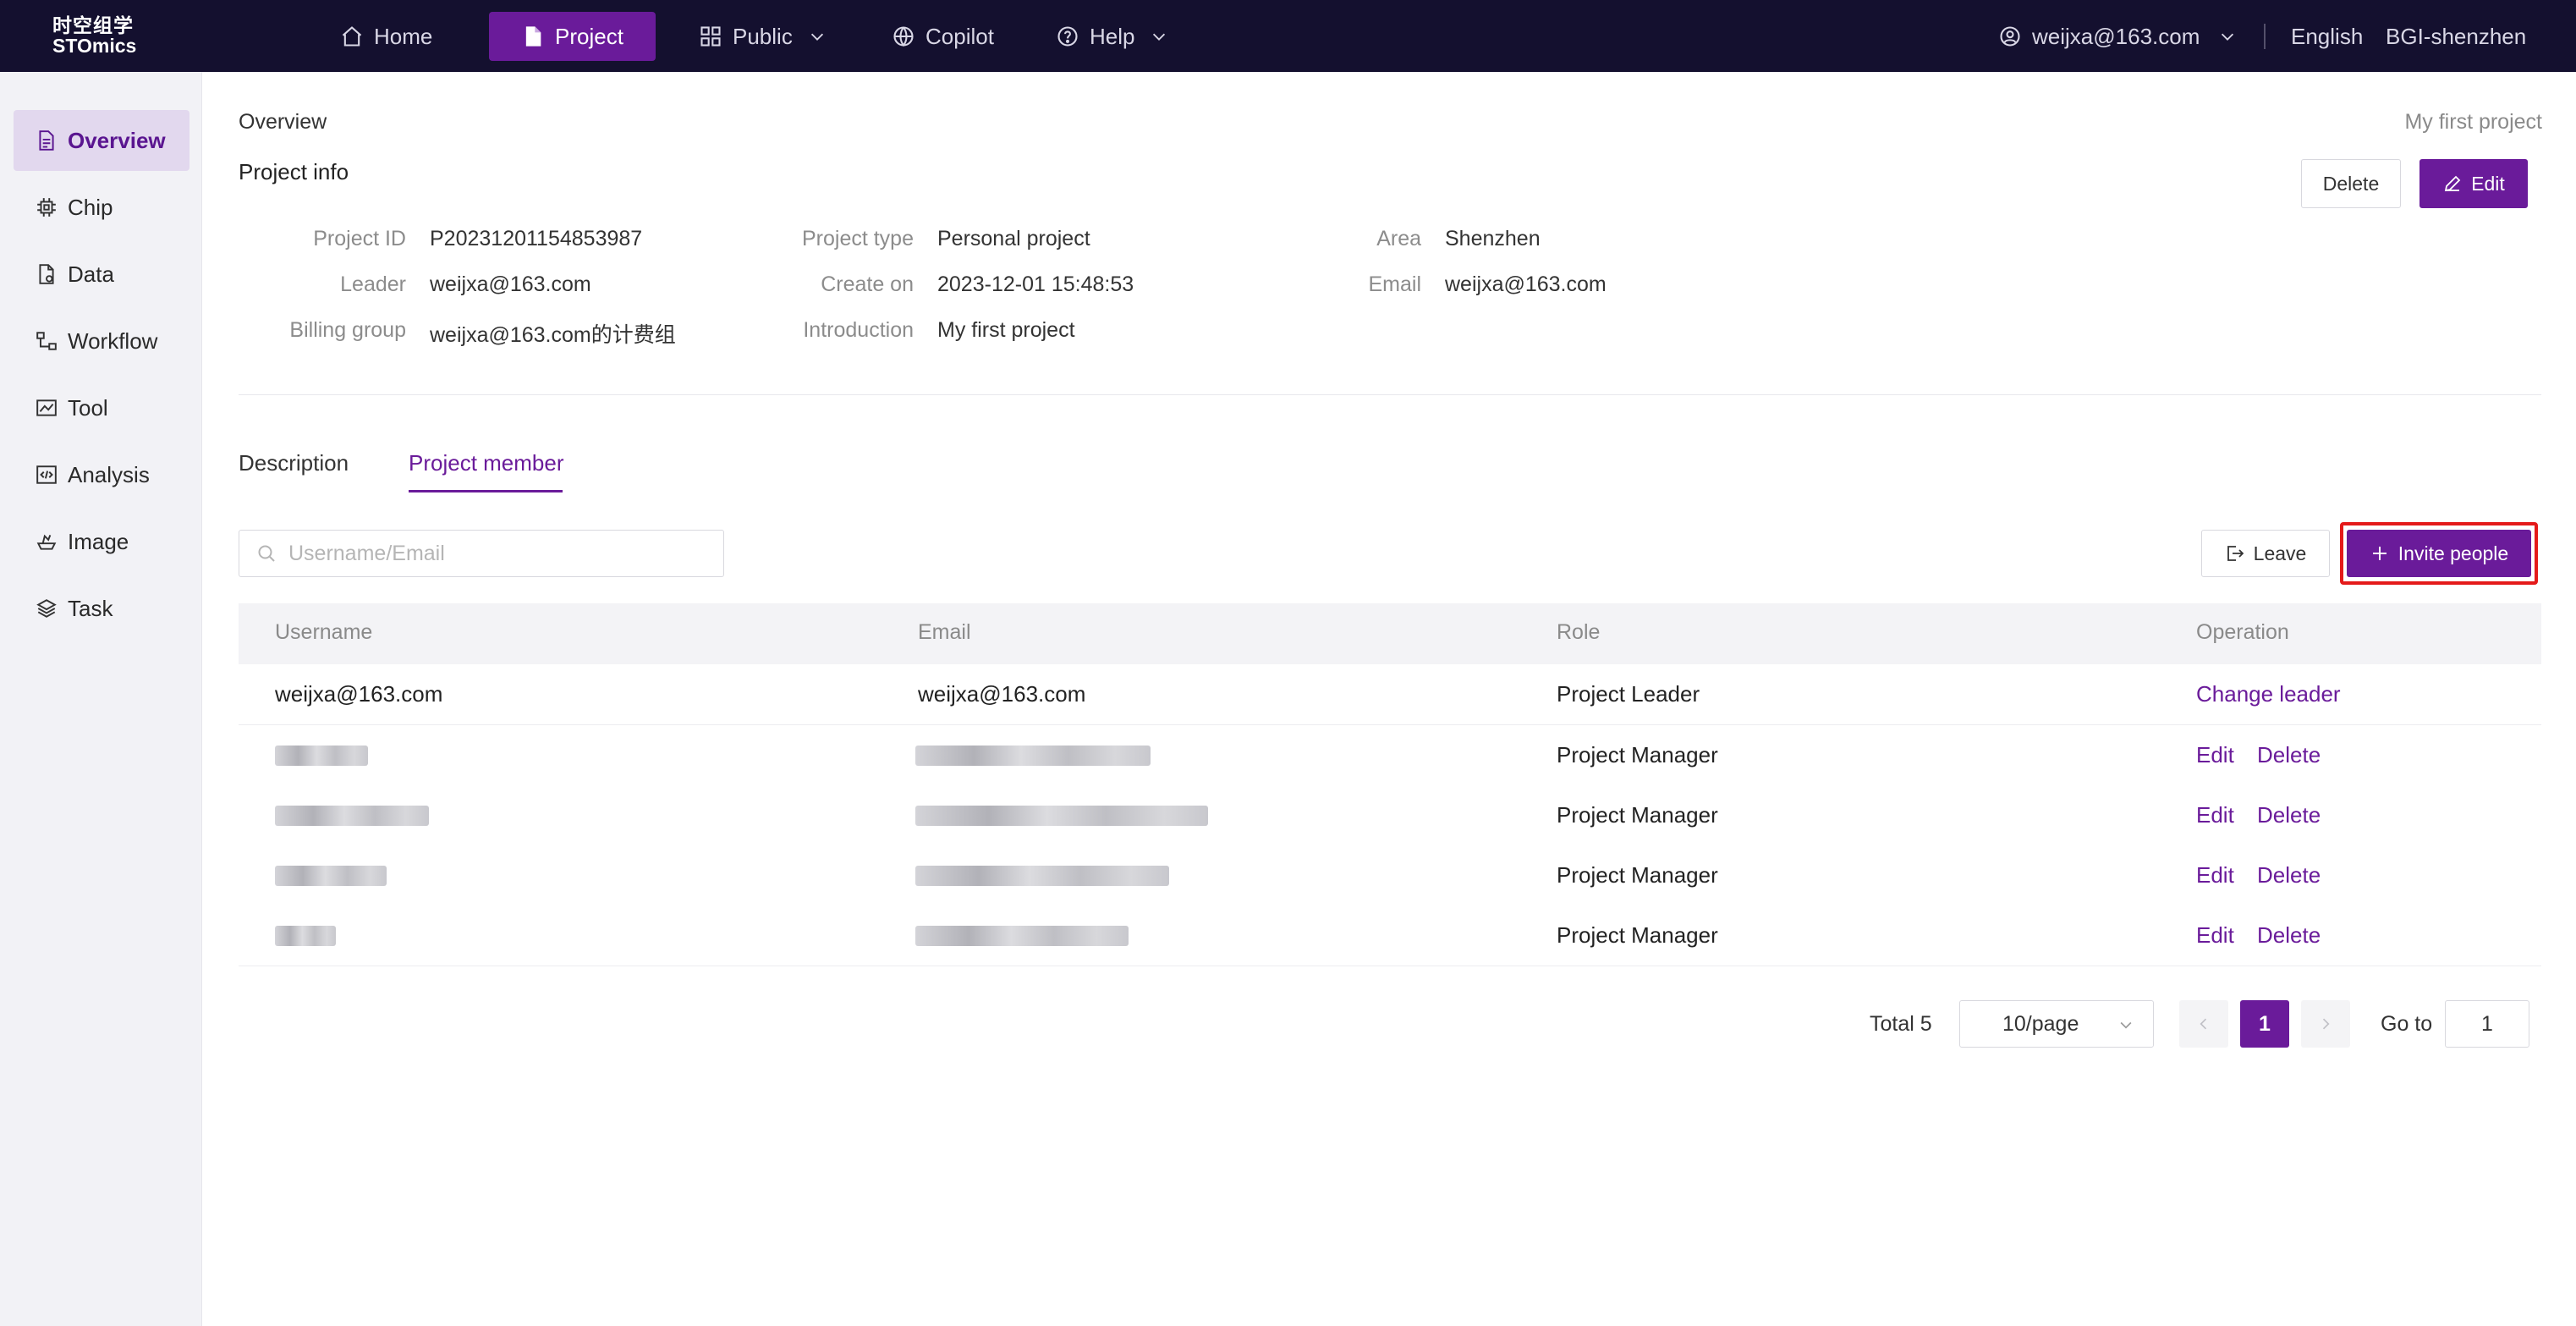 Image resolution: width=2576 pixels, height=1326 pixels. I want to click on user-menu: weijxa@163.com, so click(2117, 37).